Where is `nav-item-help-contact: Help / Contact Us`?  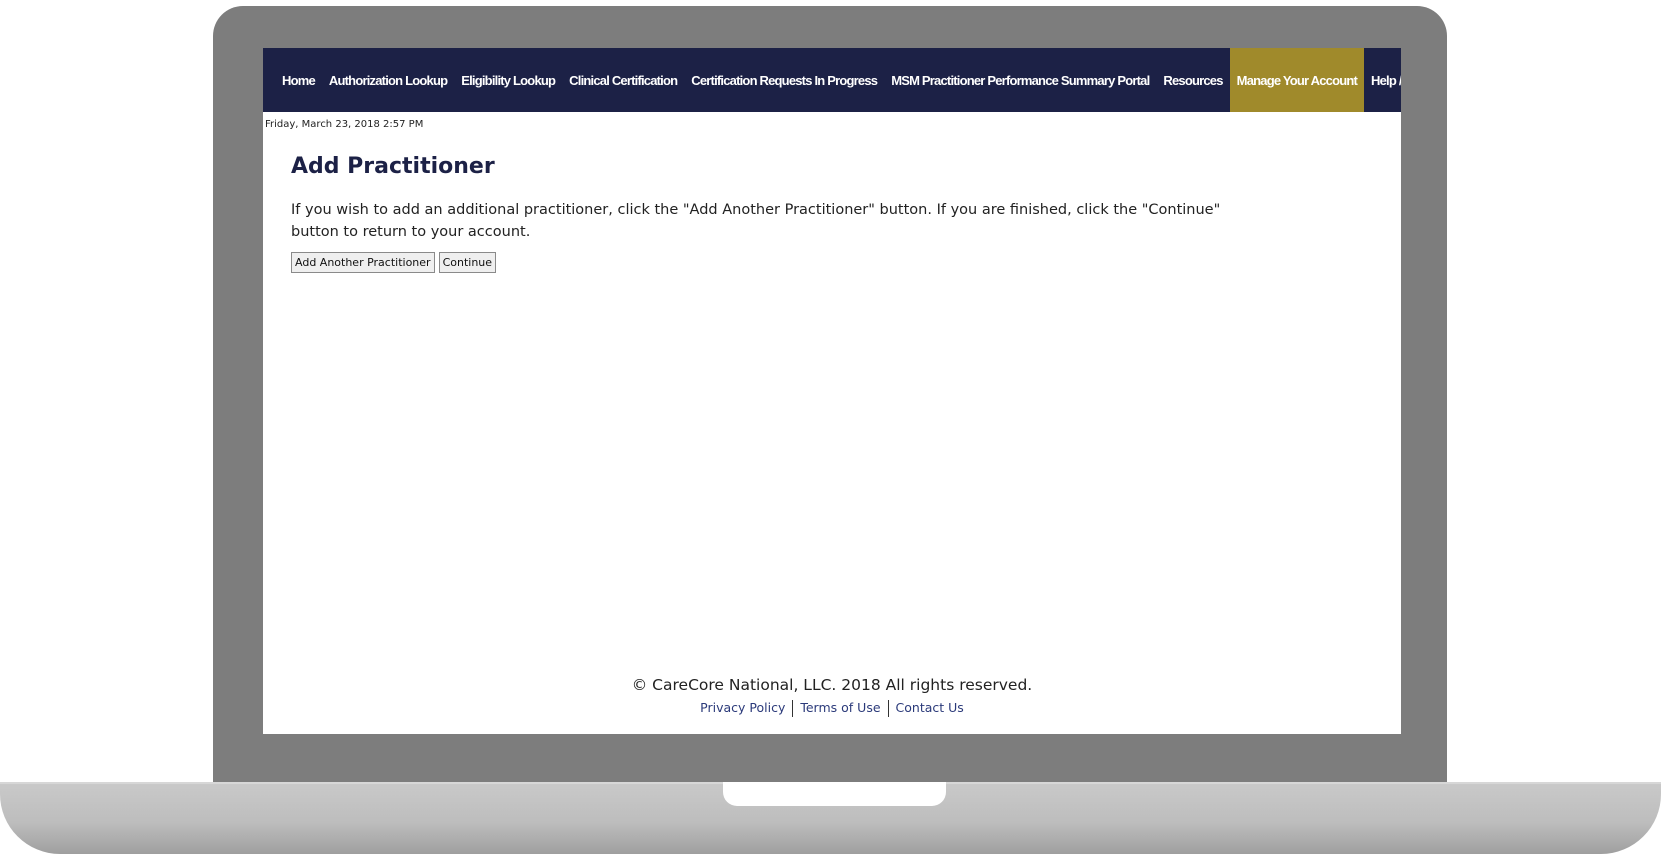
nav-item-help-contact: Help / Contact Us is located at coordinates (1382, 80).